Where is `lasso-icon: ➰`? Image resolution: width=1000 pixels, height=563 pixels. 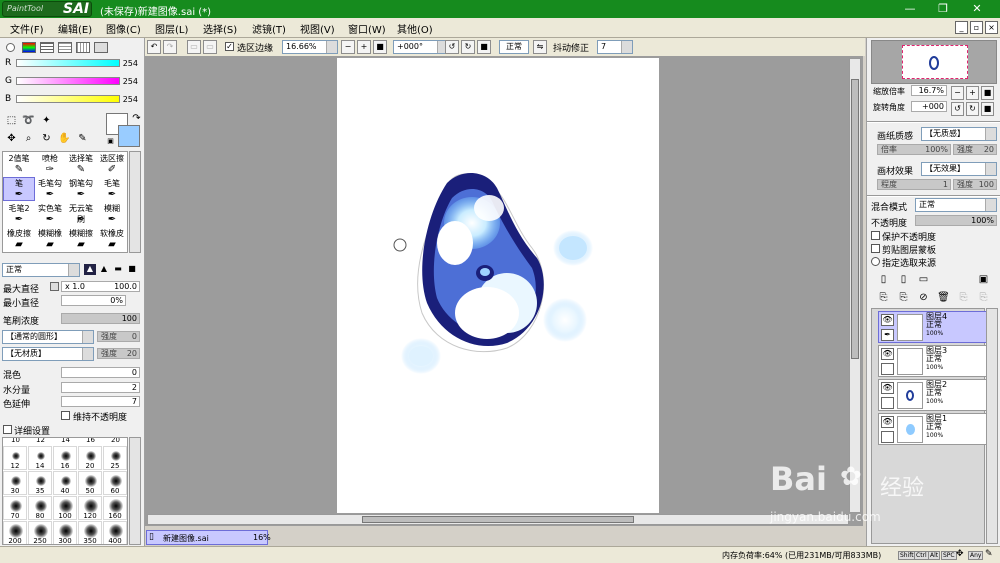 lasso-icon: ➰ is located at coordinates (28, 120).